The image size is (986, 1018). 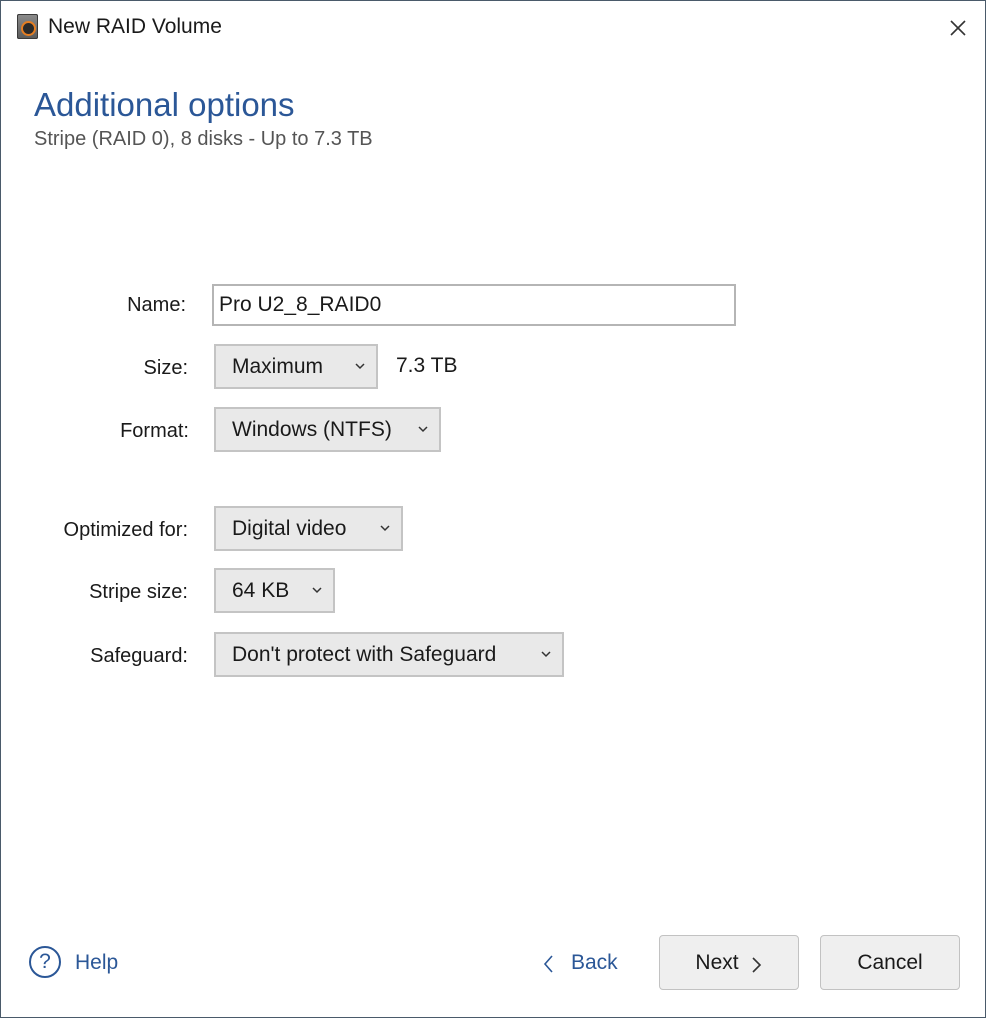 What do you see at coordinates (594, 962) in the screenshot?
I see `back-label: Back` at bounding box center [594, 962].